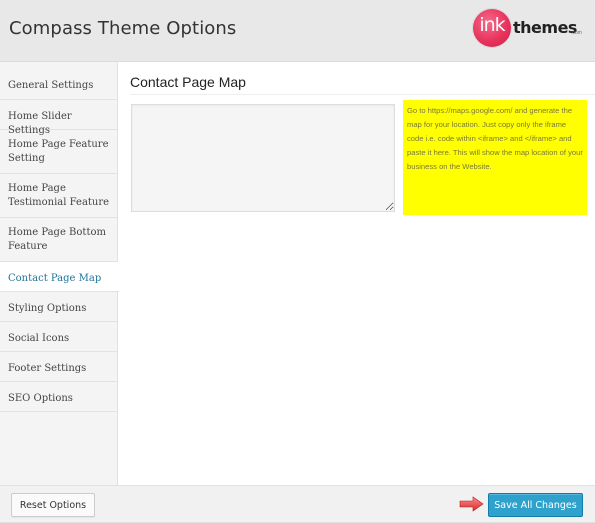  What do you see at coordinates (362, 94) in the screenshot?
I see `section-divider` at bounding box center [362, 94].